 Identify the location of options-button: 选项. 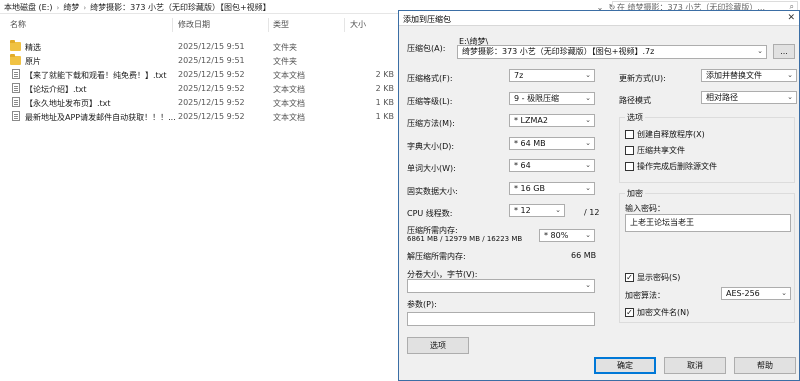
(438, 345).